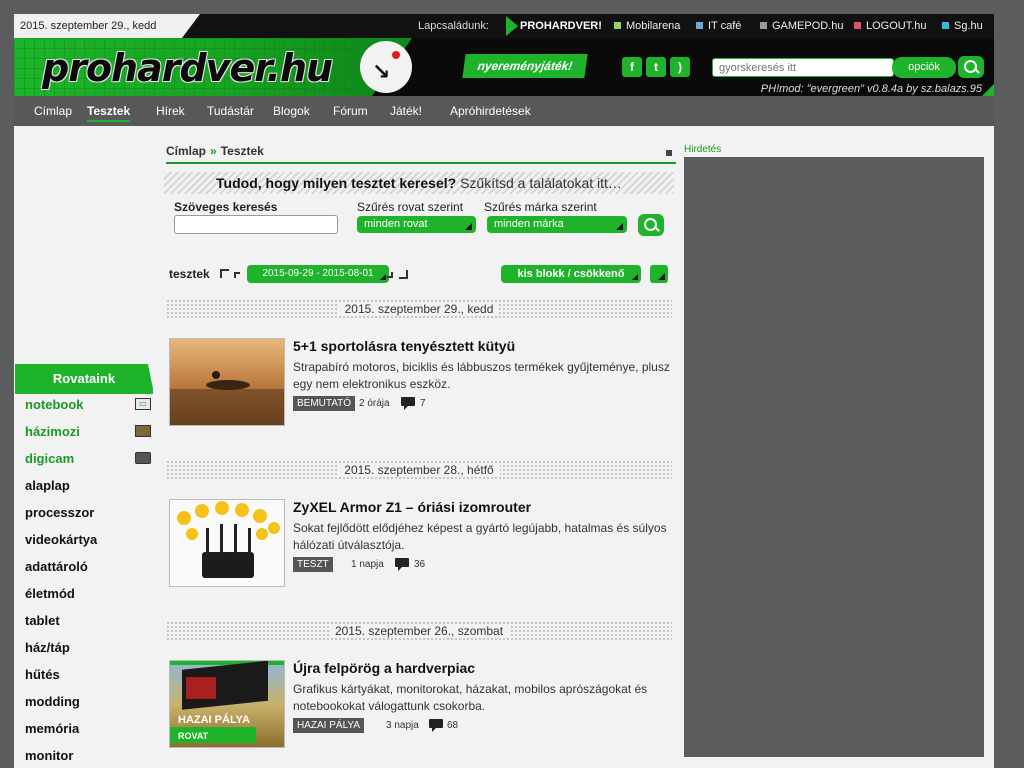  Describe the element at coordinates (170, 111) in the screenshot. I see `nav-hirek: Hírek` at that location.